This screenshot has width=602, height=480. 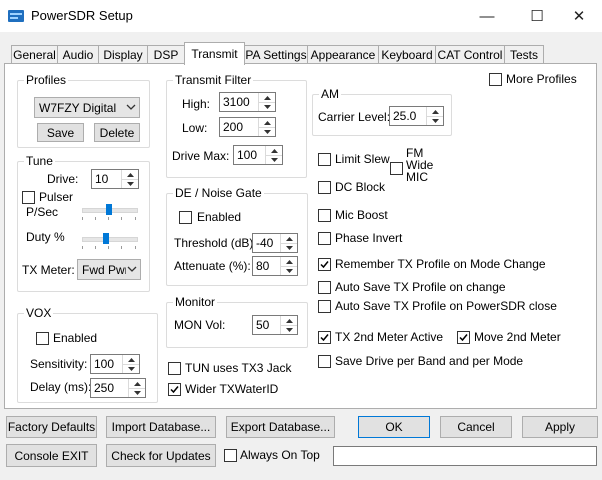 What do you see at coordinates (166, 54) in the screenshot?
I see `tab-dsp: DSP` at bounding box center [166, 54].